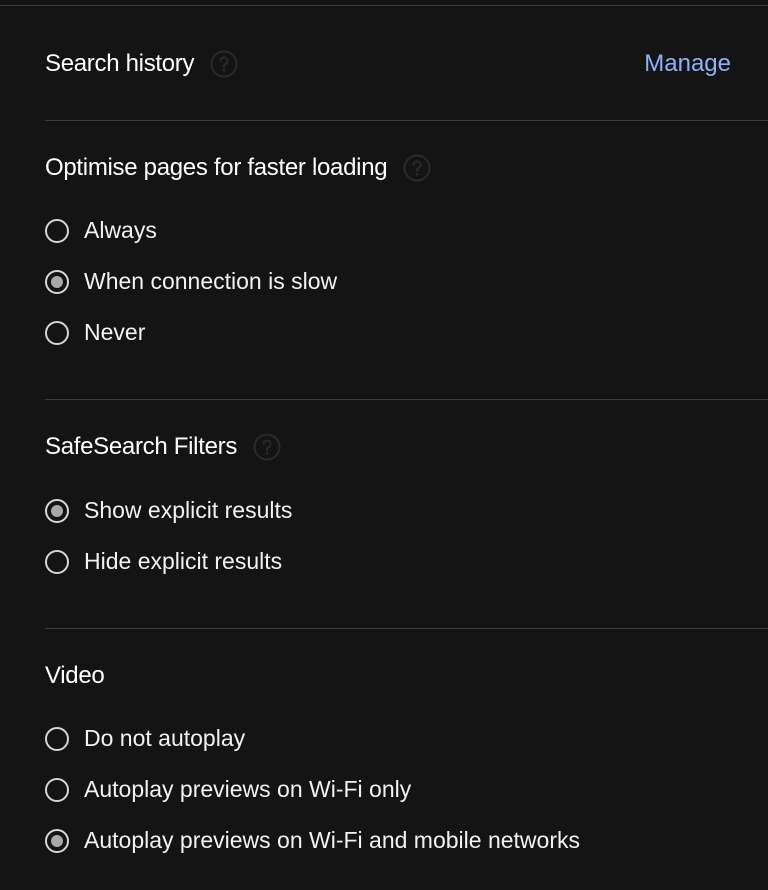 The height and width of the screenshot is (890, 768). What do you see at coordinates (115, 332) in the screenshot?
I see `option-label: Never` at bounding box center [115, 332].